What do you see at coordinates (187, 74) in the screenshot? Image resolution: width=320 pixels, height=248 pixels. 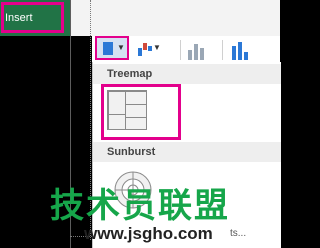 I see `treemap-section-header: Treemap` at bounding box center [187, 74].